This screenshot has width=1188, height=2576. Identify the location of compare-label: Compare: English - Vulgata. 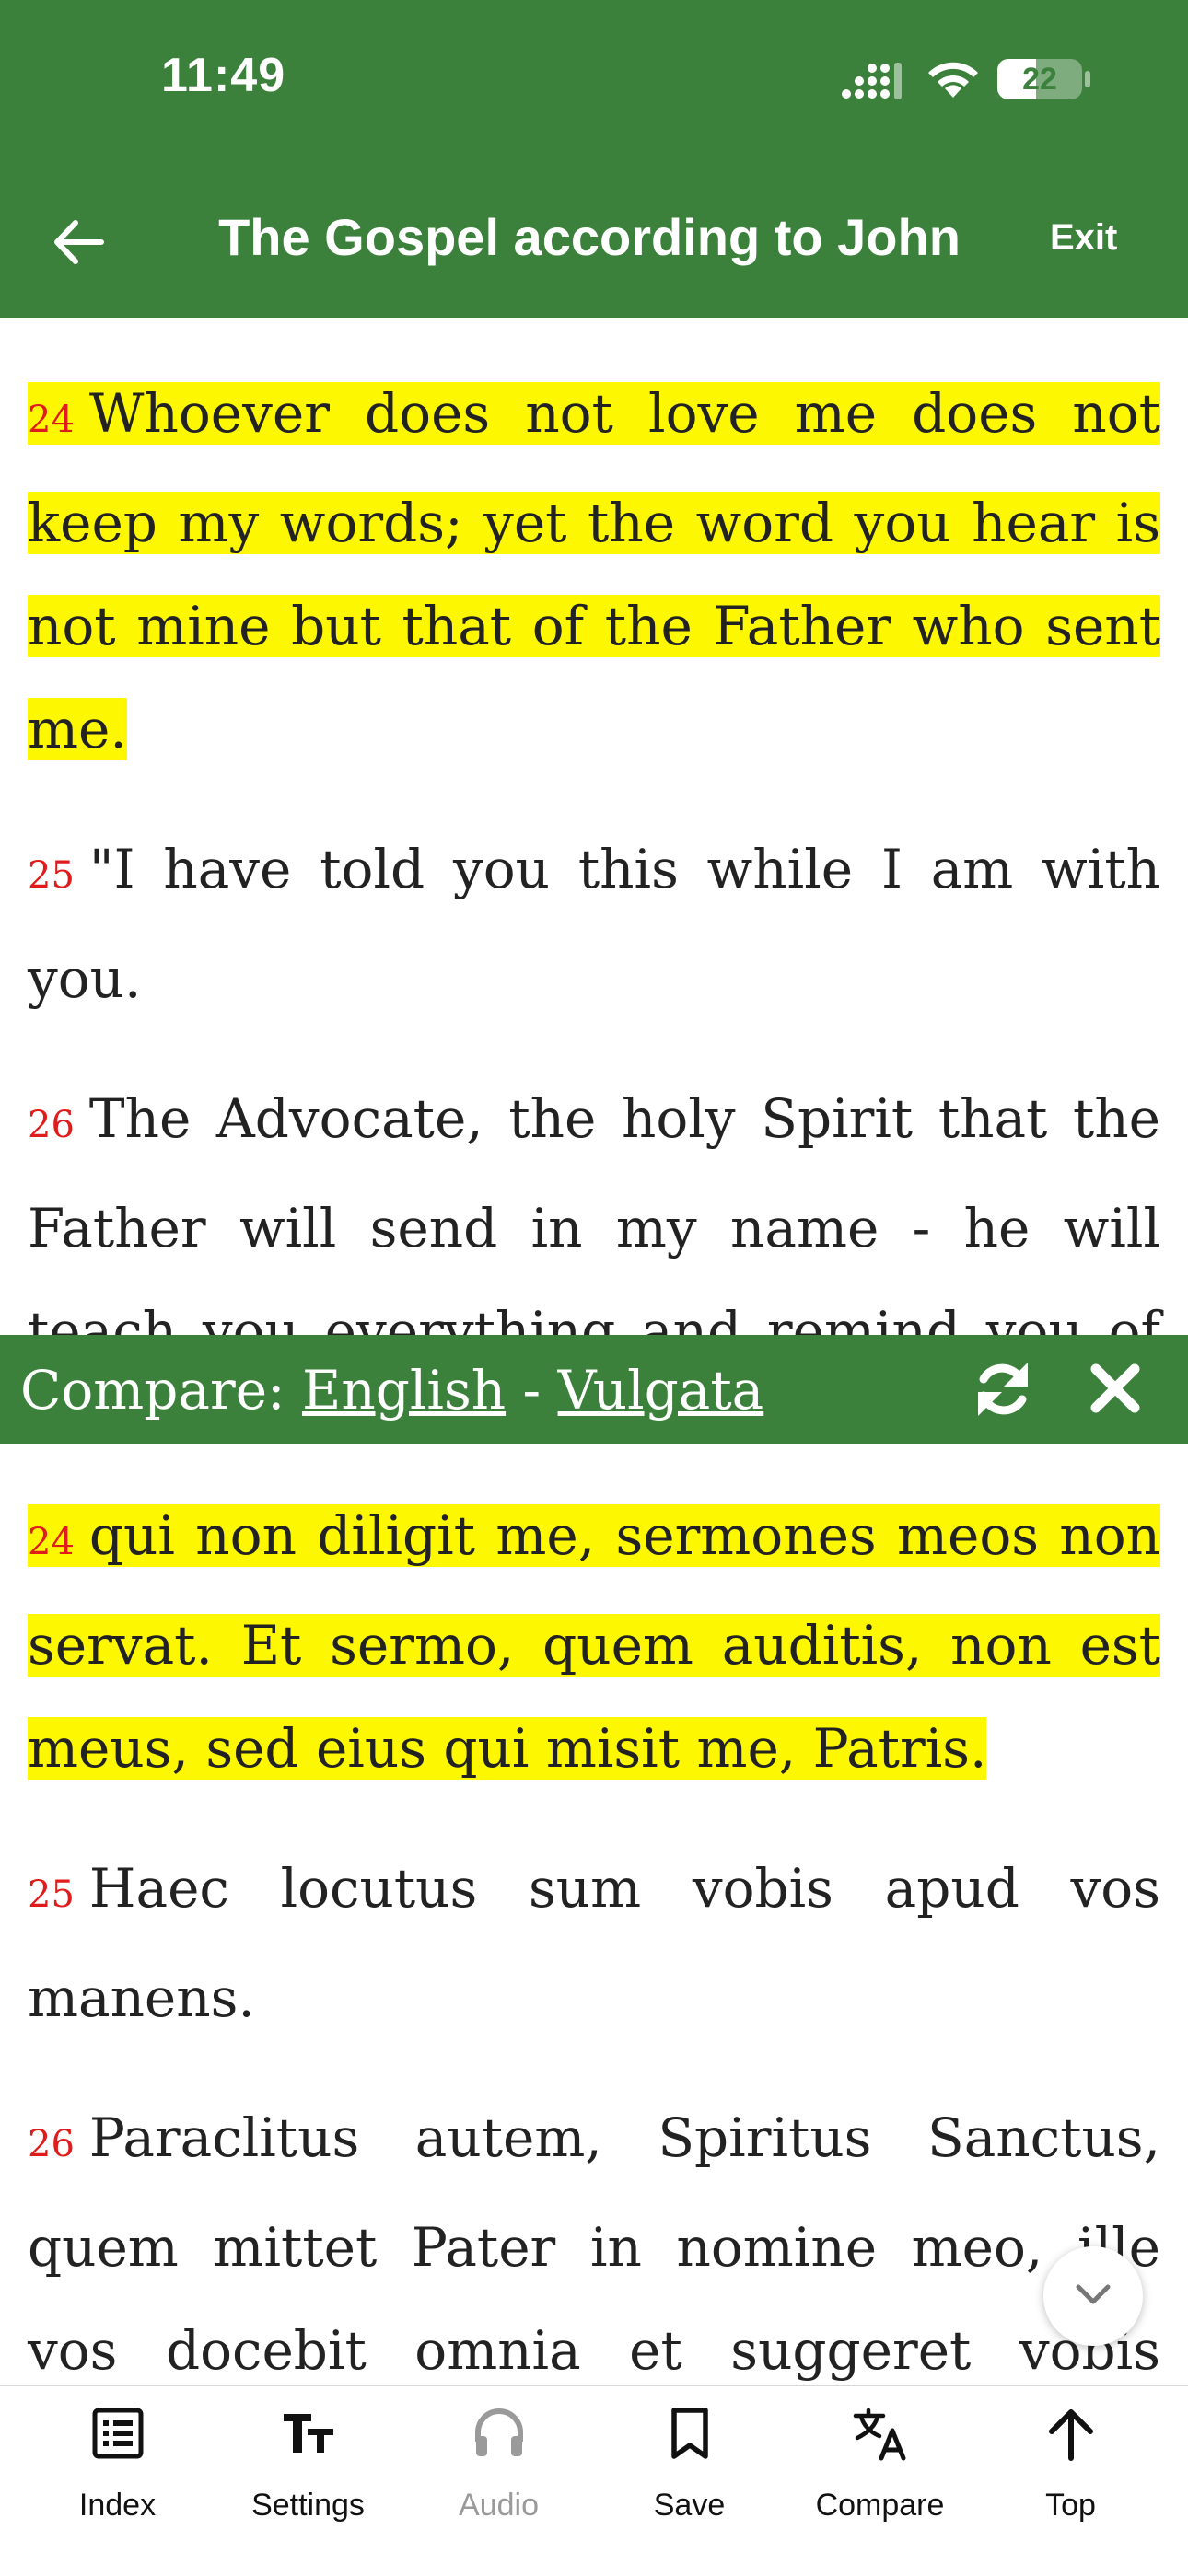
(392, 1390).